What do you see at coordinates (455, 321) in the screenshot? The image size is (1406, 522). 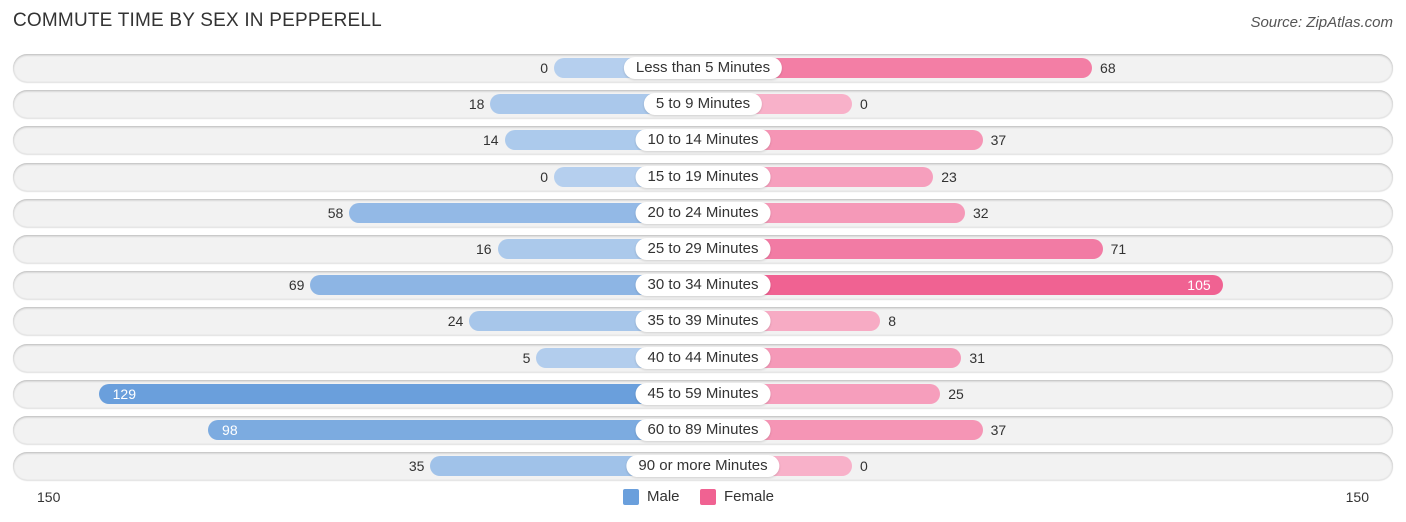 I see `value-label-male: 24` at bounding box center [455, 321].